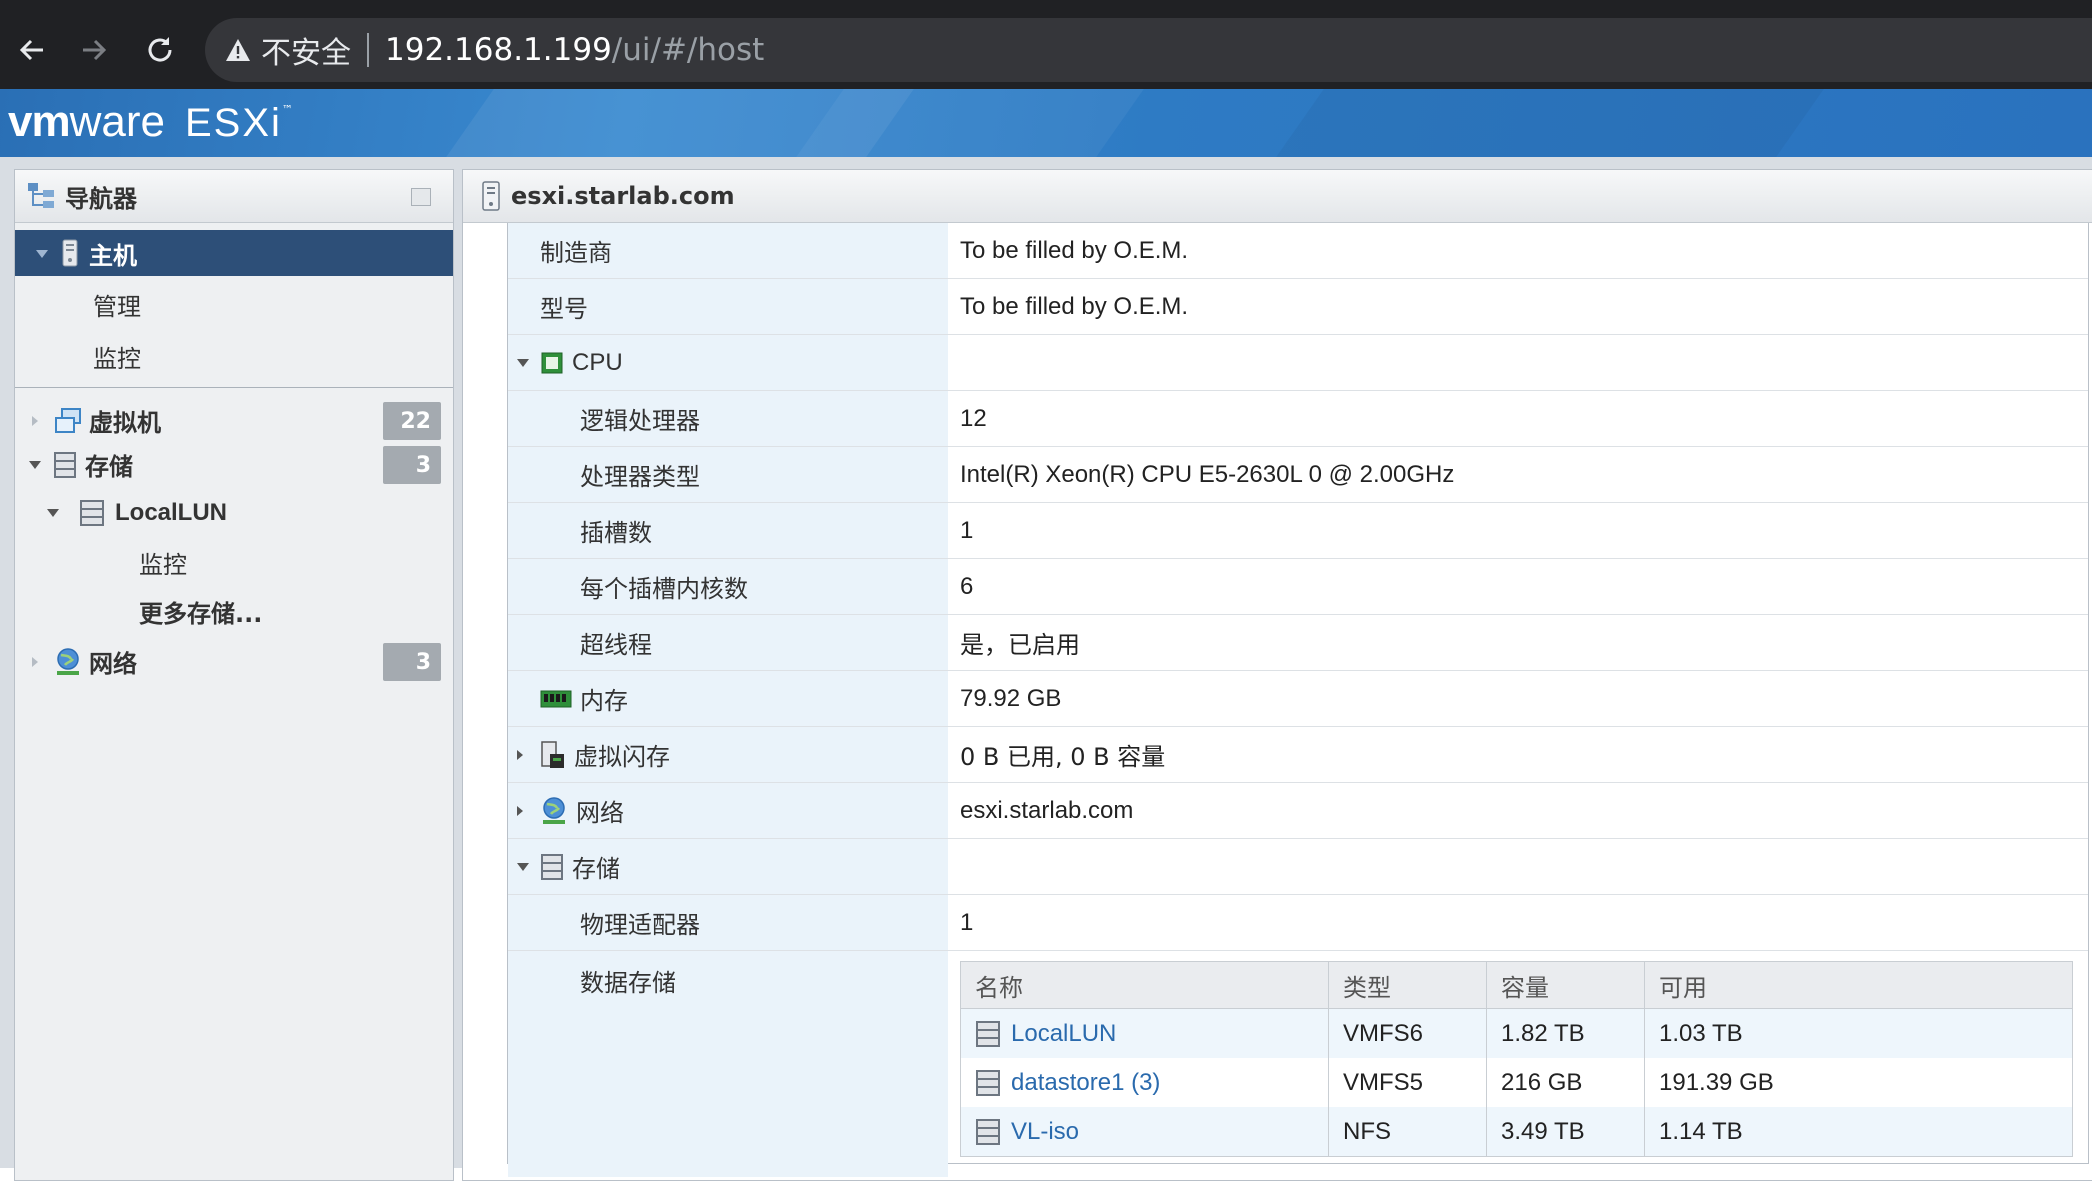  I want to click on property-value: 12, so click(973, 418).